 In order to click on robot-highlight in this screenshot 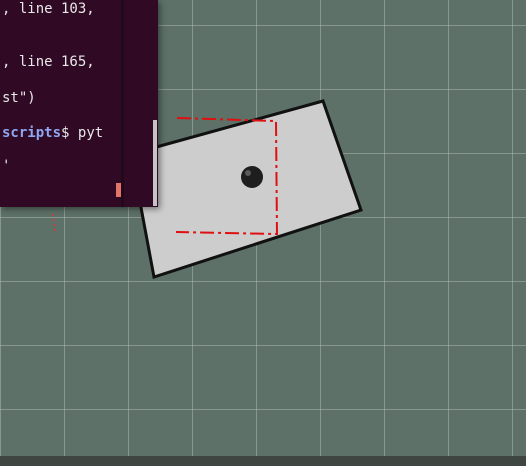, I will do `click(248, 173)`.